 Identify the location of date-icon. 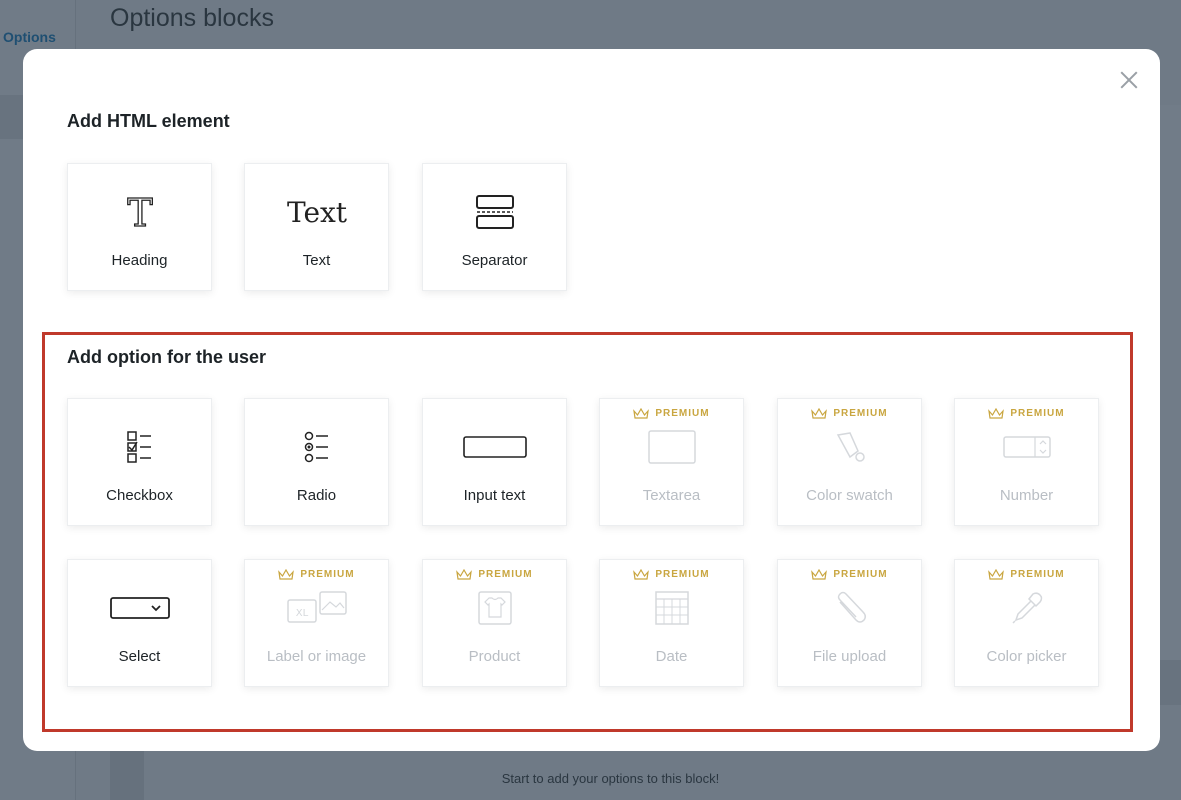
(671, 608).